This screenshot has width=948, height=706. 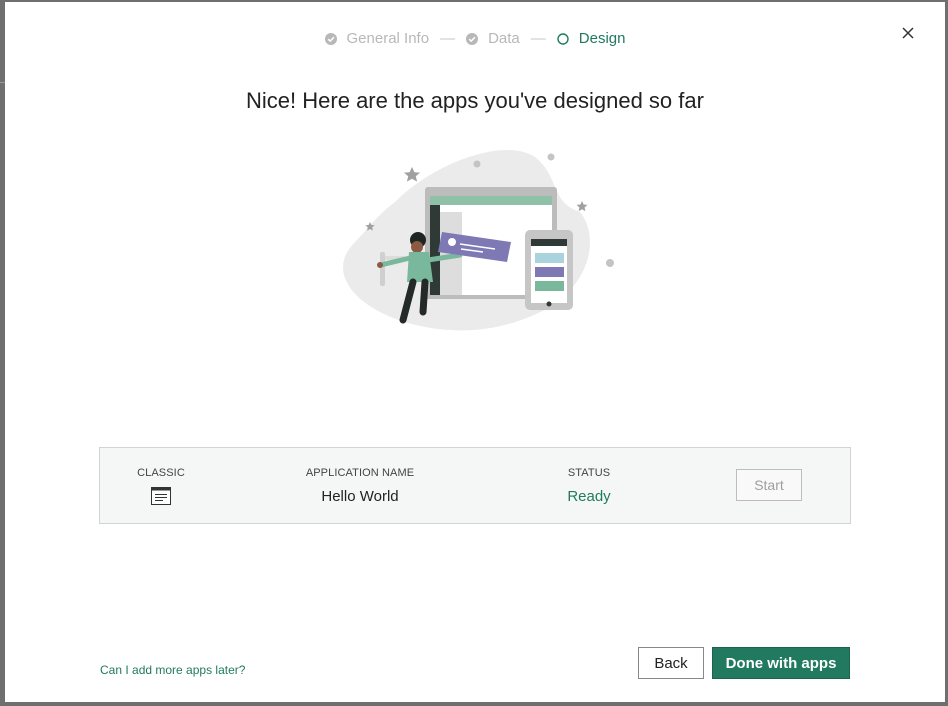 I want to click on step-label: General Info, so click(x=388, y=38).